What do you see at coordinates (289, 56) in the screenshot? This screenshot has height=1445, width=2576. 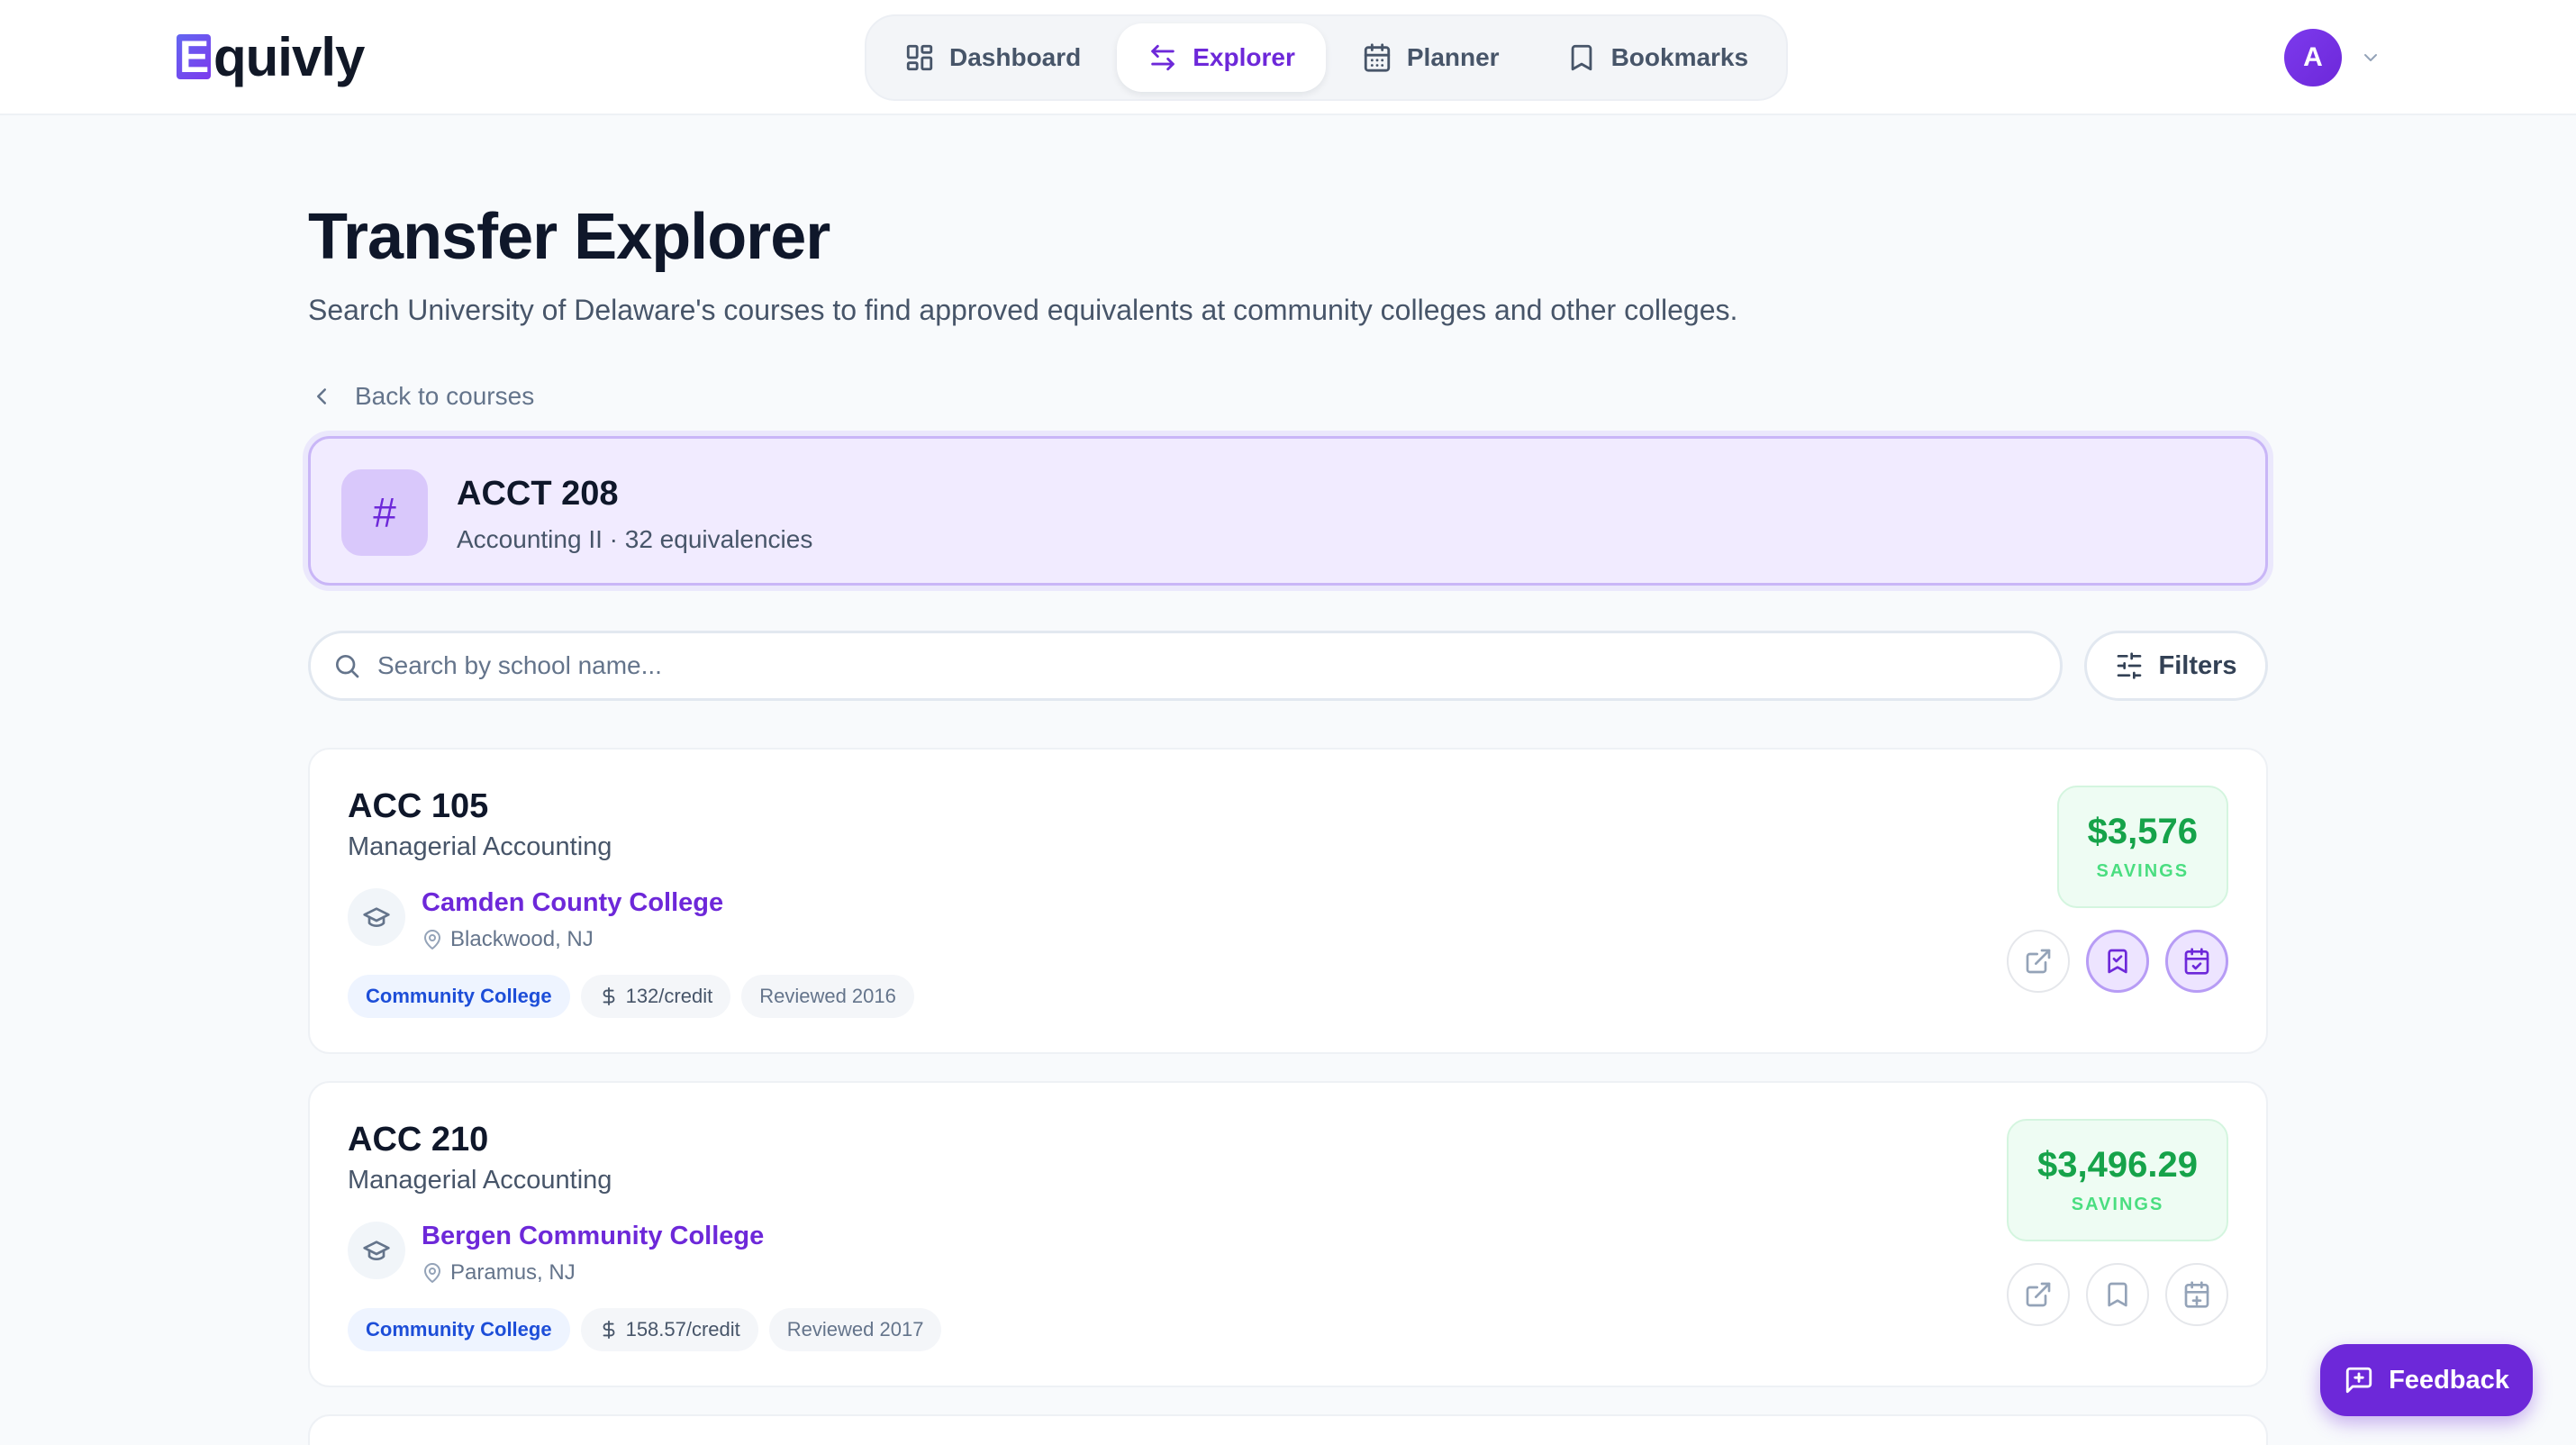 I see `logo-text: quivly` at bounding box center [289, 56].